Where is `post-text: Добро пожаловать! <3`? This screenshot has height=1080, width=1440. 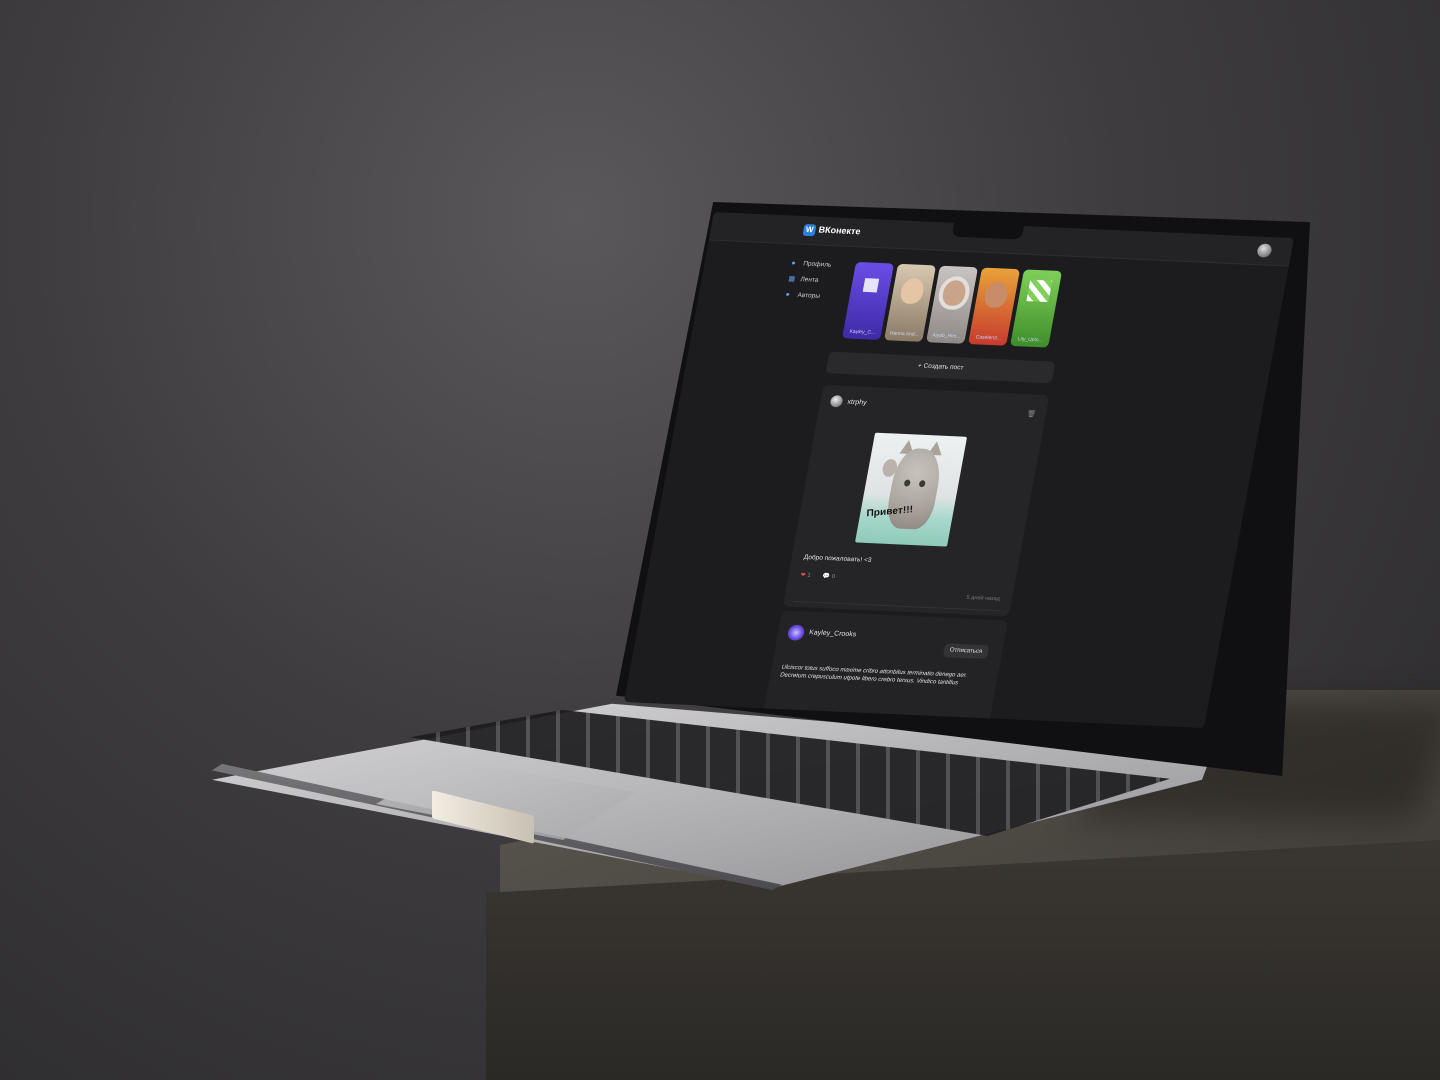 post-text: Добро пожаловать! <3 is located at coordinates (838, 559).